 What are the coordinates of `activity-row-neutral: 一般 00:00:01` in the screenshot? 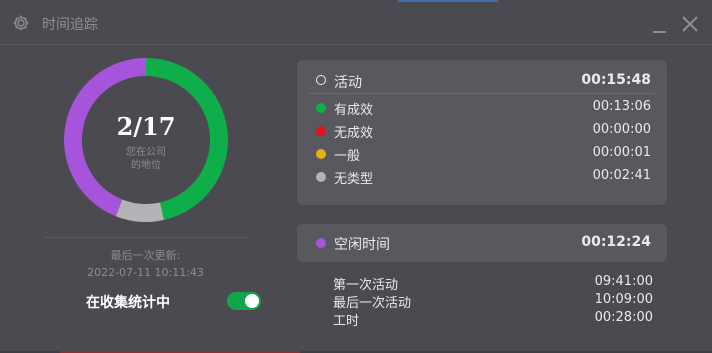 It's located at (482, 154).